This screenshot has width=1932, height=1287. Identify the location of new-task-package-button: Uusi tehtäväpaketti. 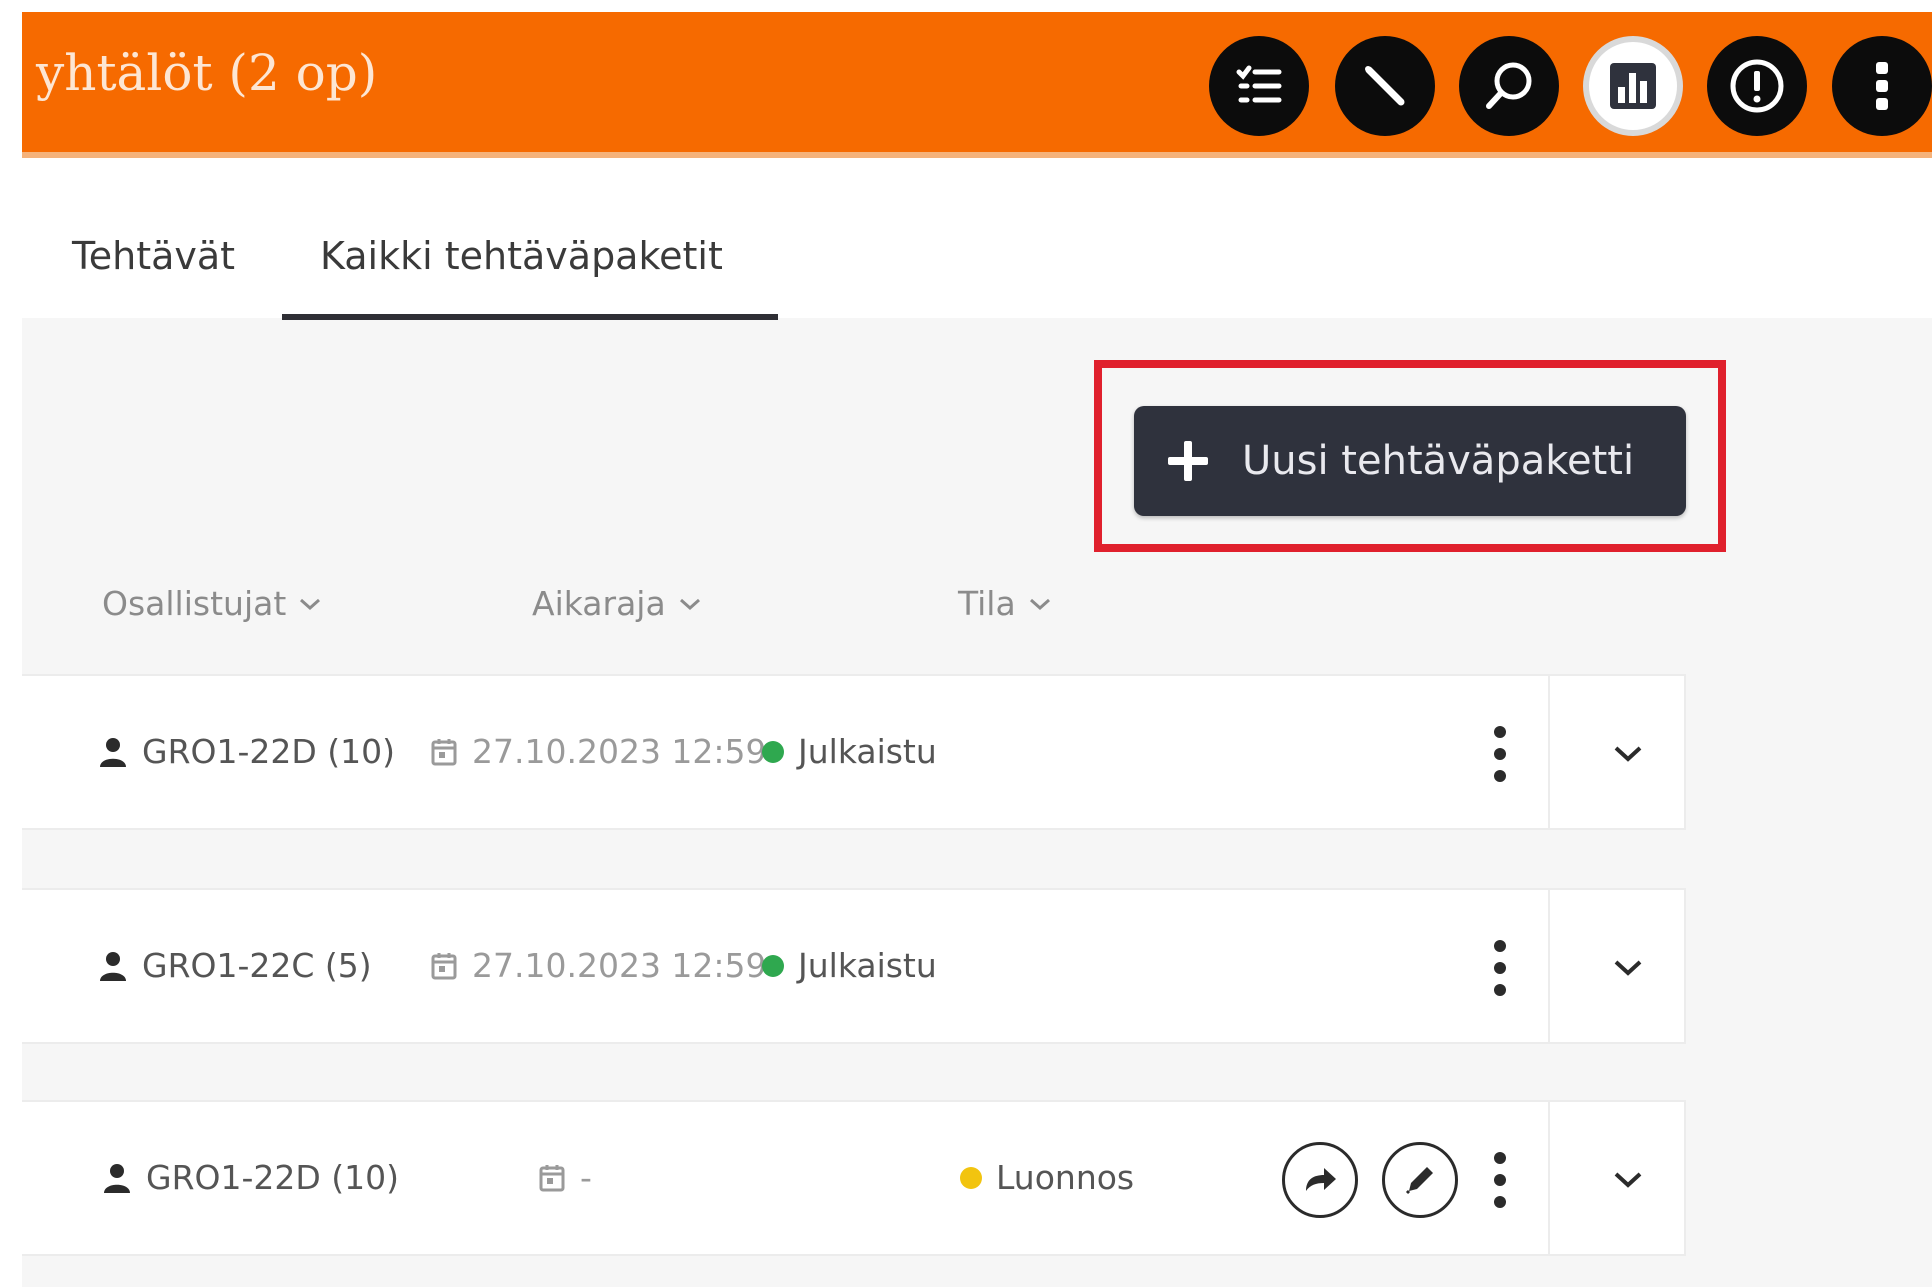
(1410, 461).